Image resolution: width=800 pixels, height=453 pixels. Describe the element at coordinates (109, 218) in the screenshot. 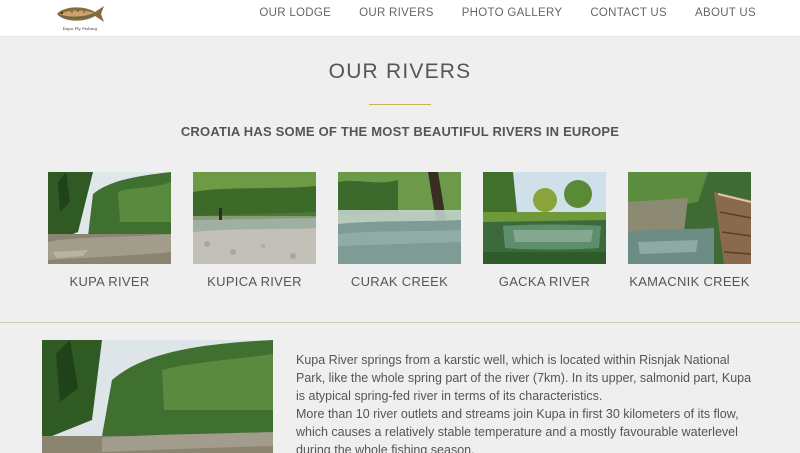

I see `river-photo-kupa` at that location.